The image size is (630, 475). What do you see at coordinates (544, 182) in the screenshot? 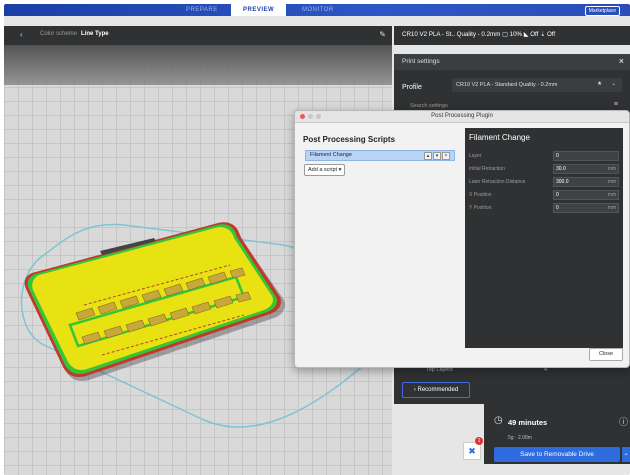
I see `field-later-retraction: Later Retraction Distance 300.0 mm` at bounding box center [544, 182].